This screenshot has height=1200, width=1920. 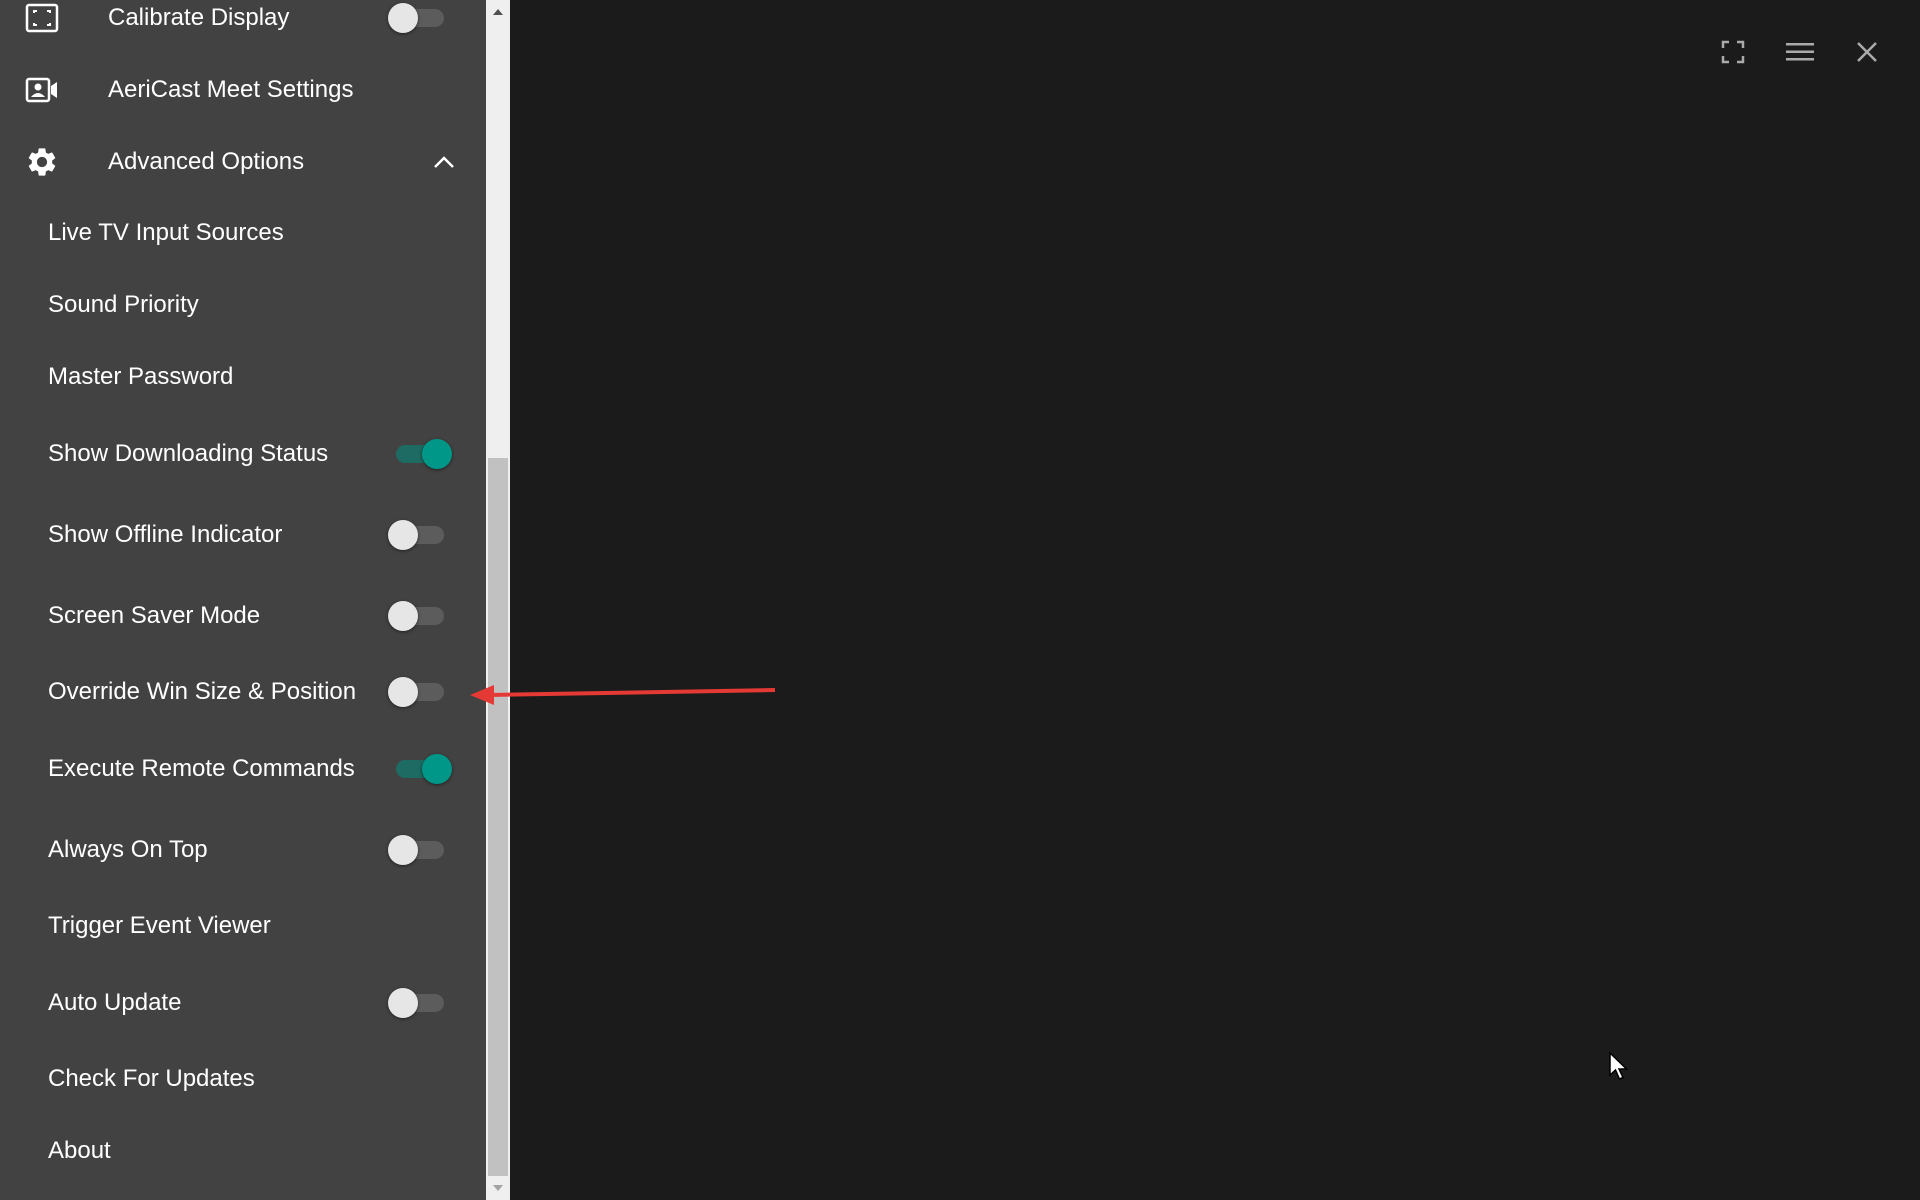 What do you see at coordinates (243, 377) in the screenshot?
I see `sidebar-item-master-password: Master Password` at bounding box center [243, 377].